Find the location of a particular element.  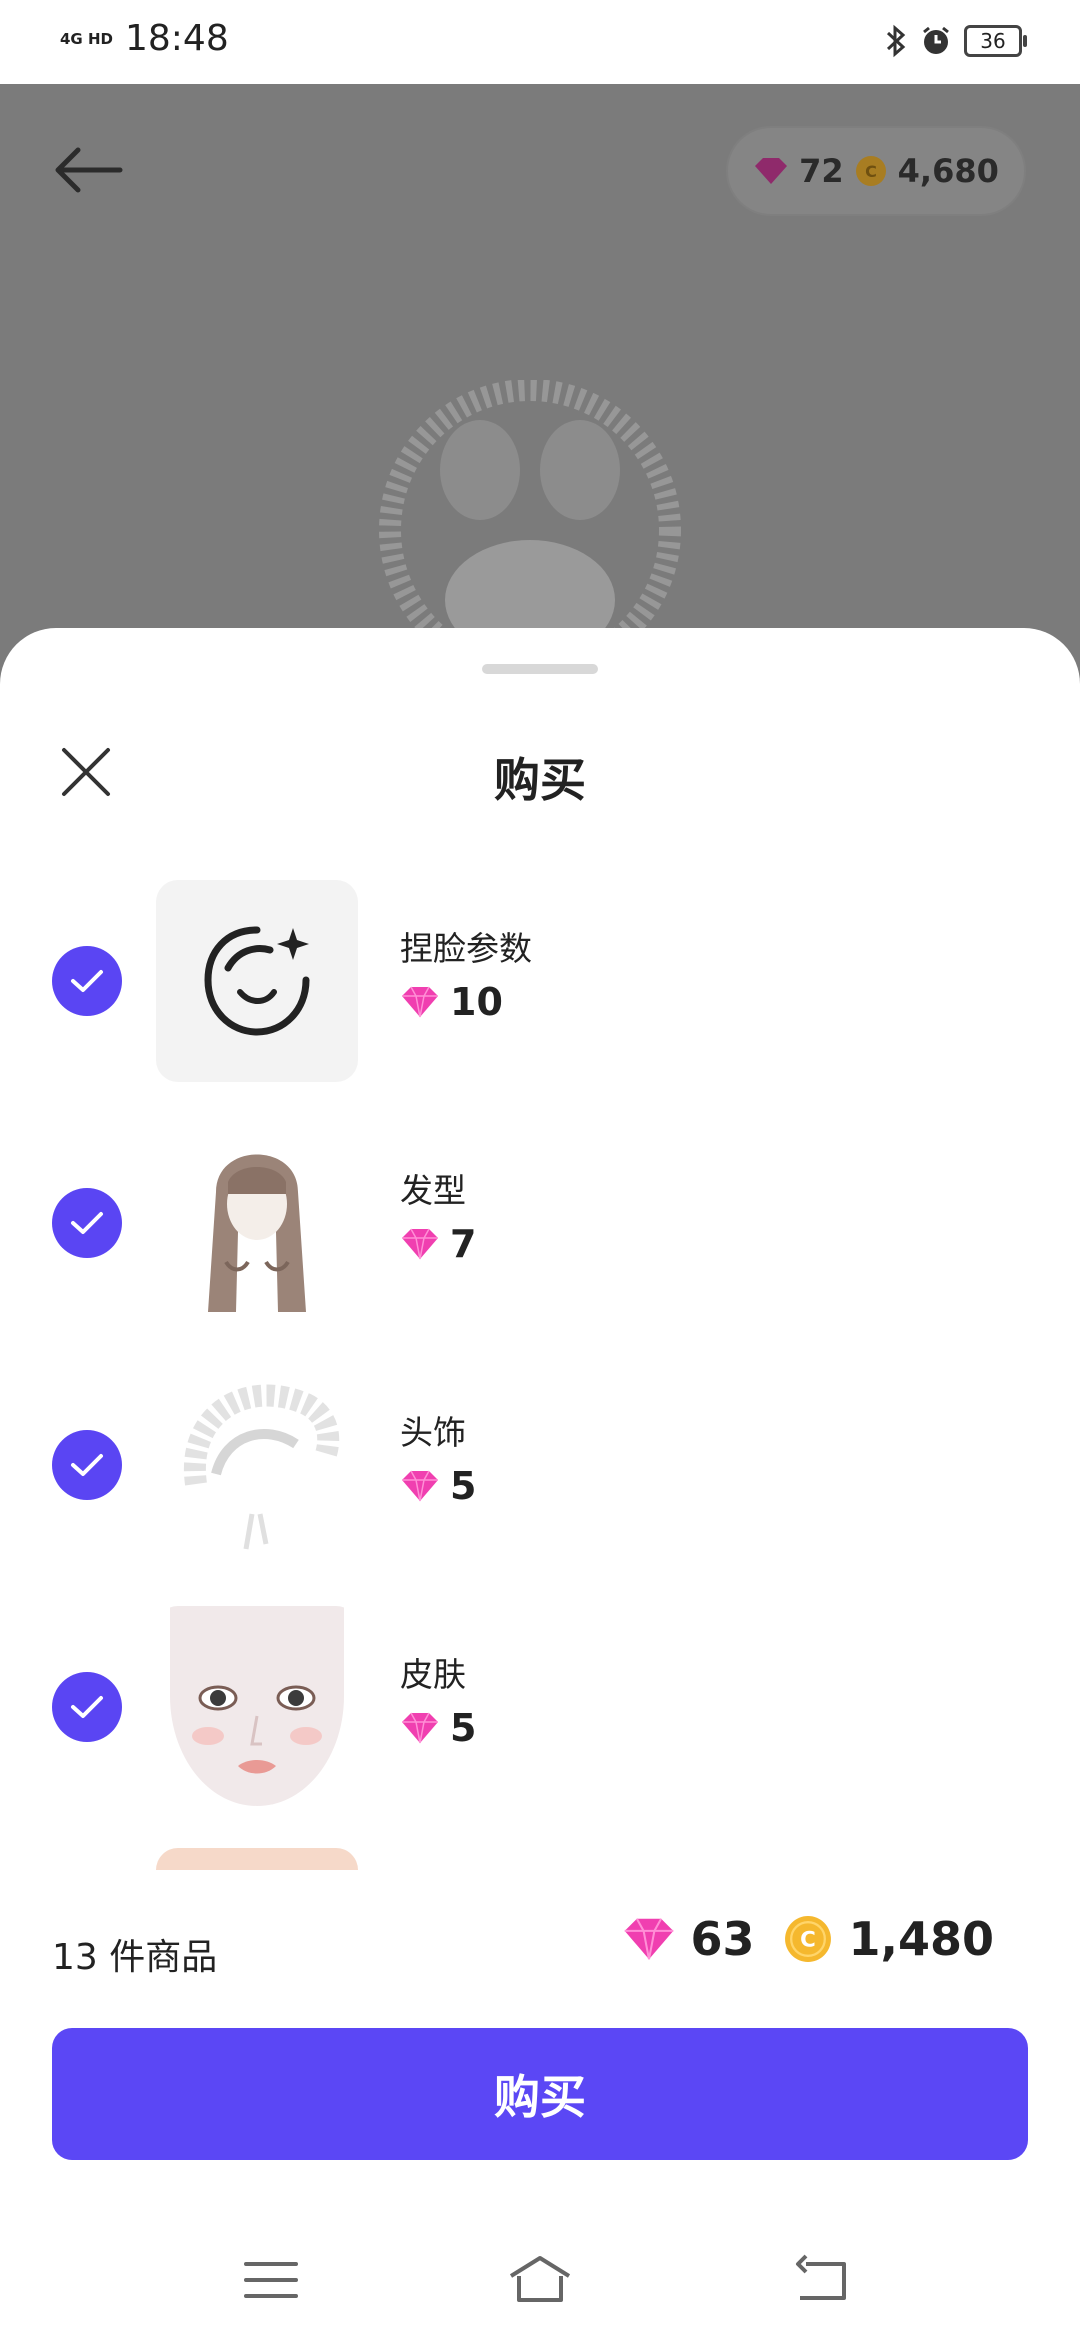

sheet-title: 购买 is located at coordinates (540, 780).